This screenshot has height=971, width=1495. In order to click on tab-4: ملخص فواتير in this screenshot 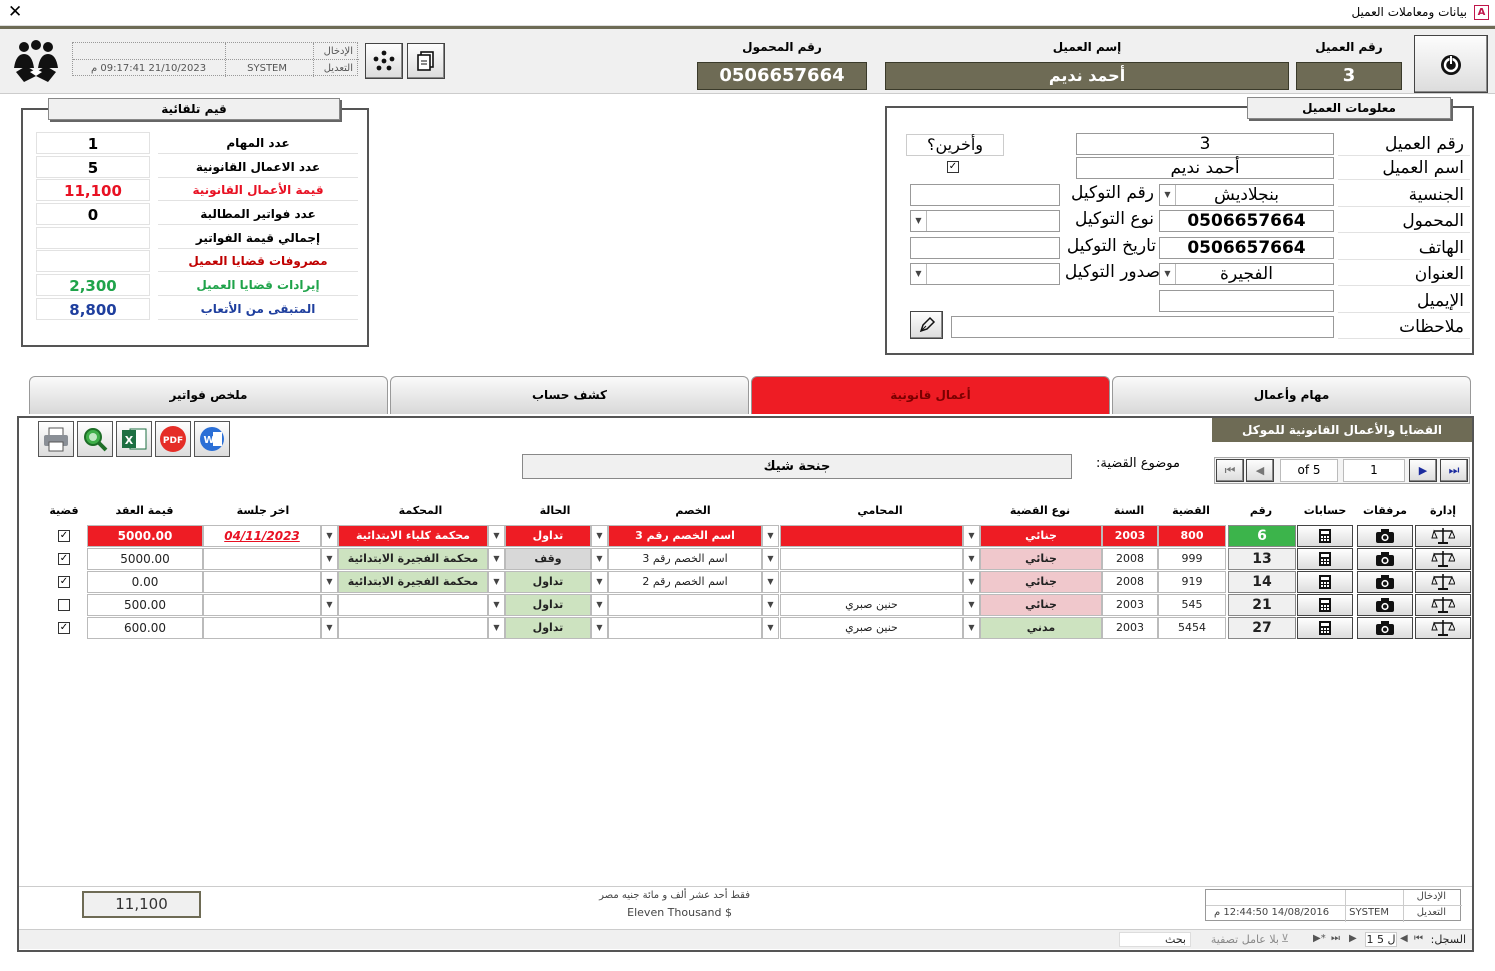, I will do `click(208, 395)`.